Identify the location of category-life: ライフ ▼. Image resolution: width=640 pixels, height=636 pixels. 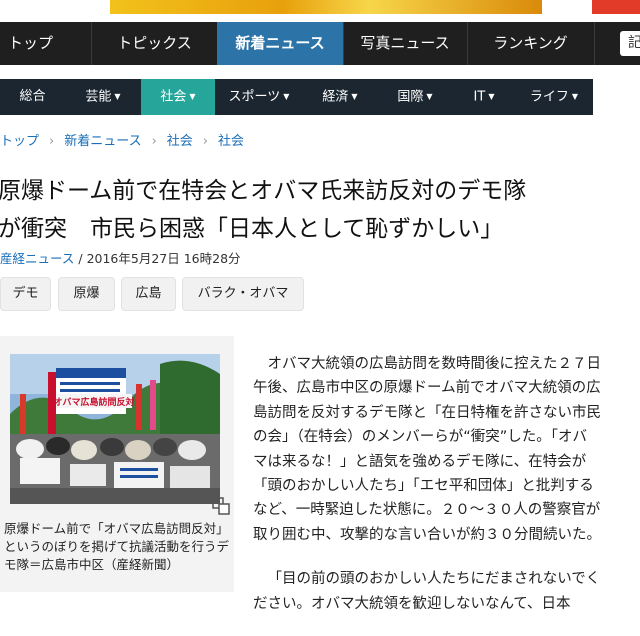
(554, 97).